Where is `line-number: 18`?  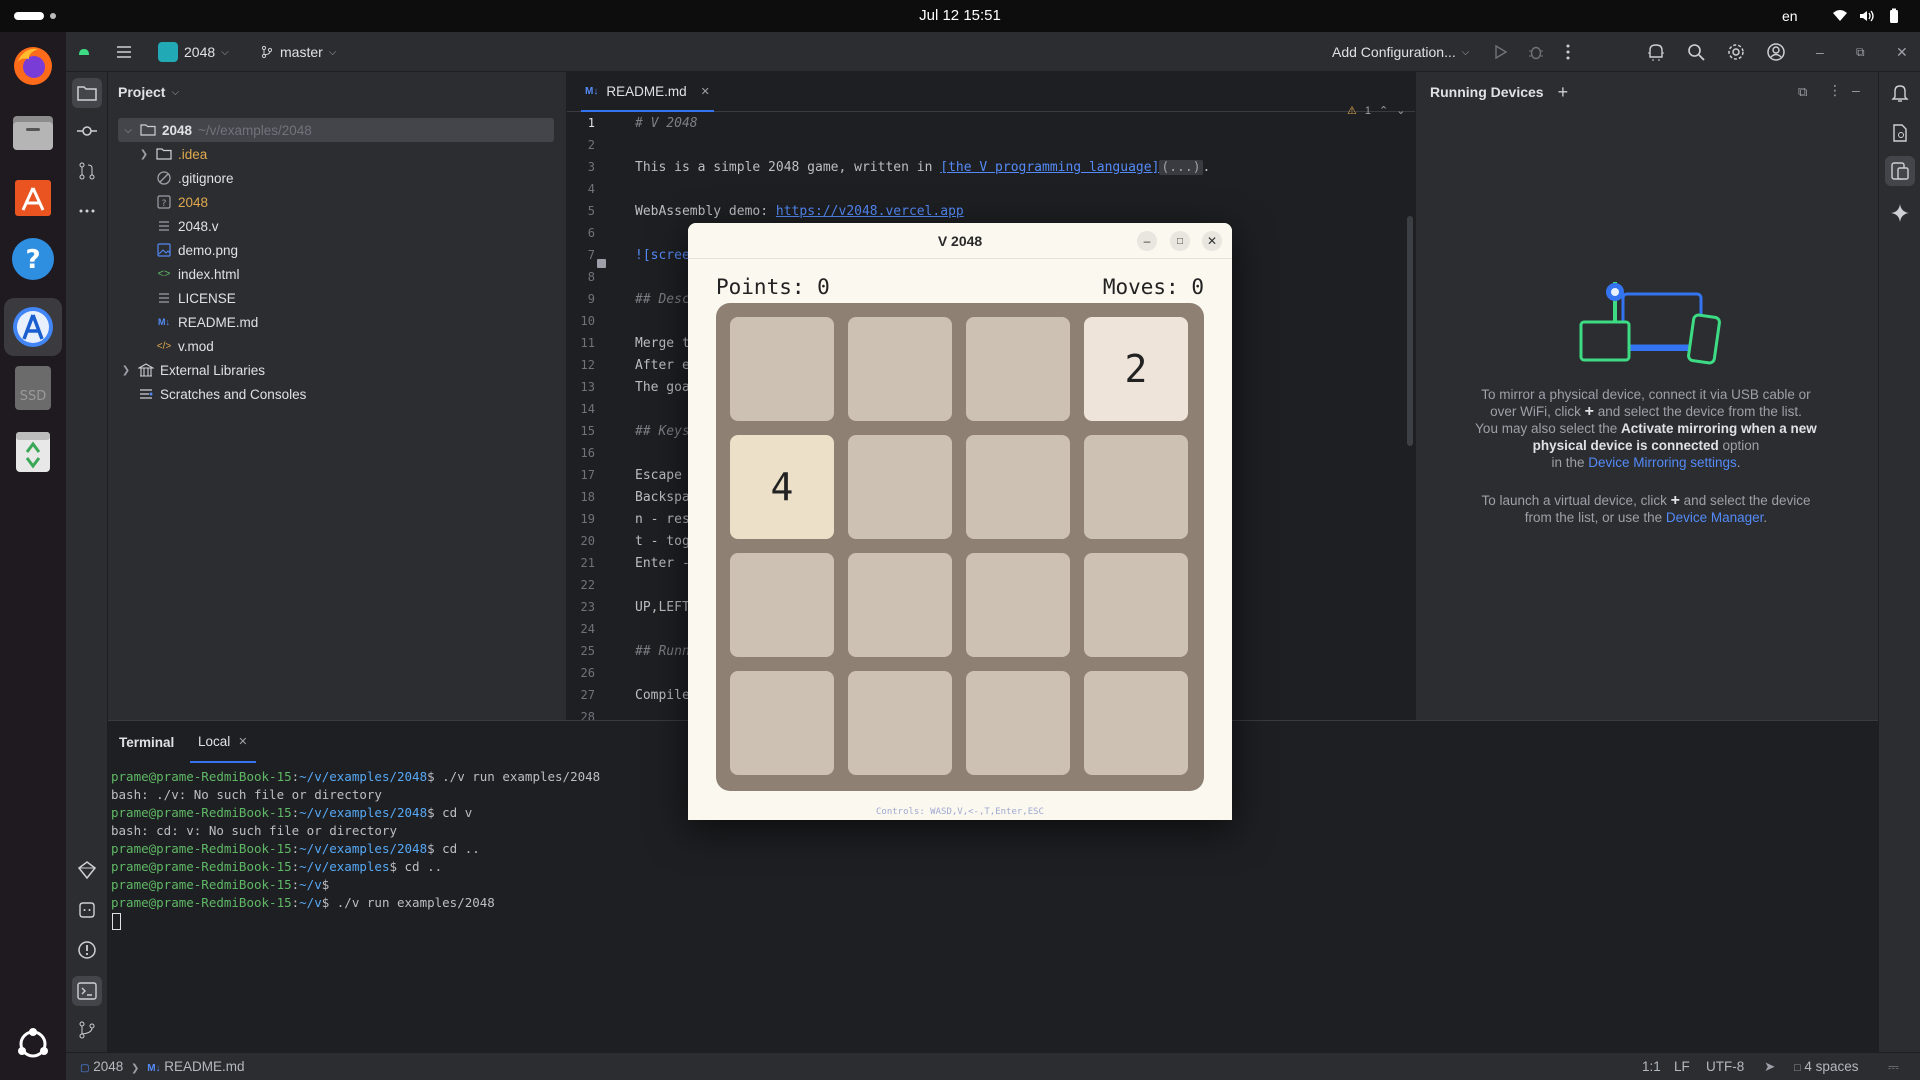
line-number: 18 is located at coordinates (587, 497).